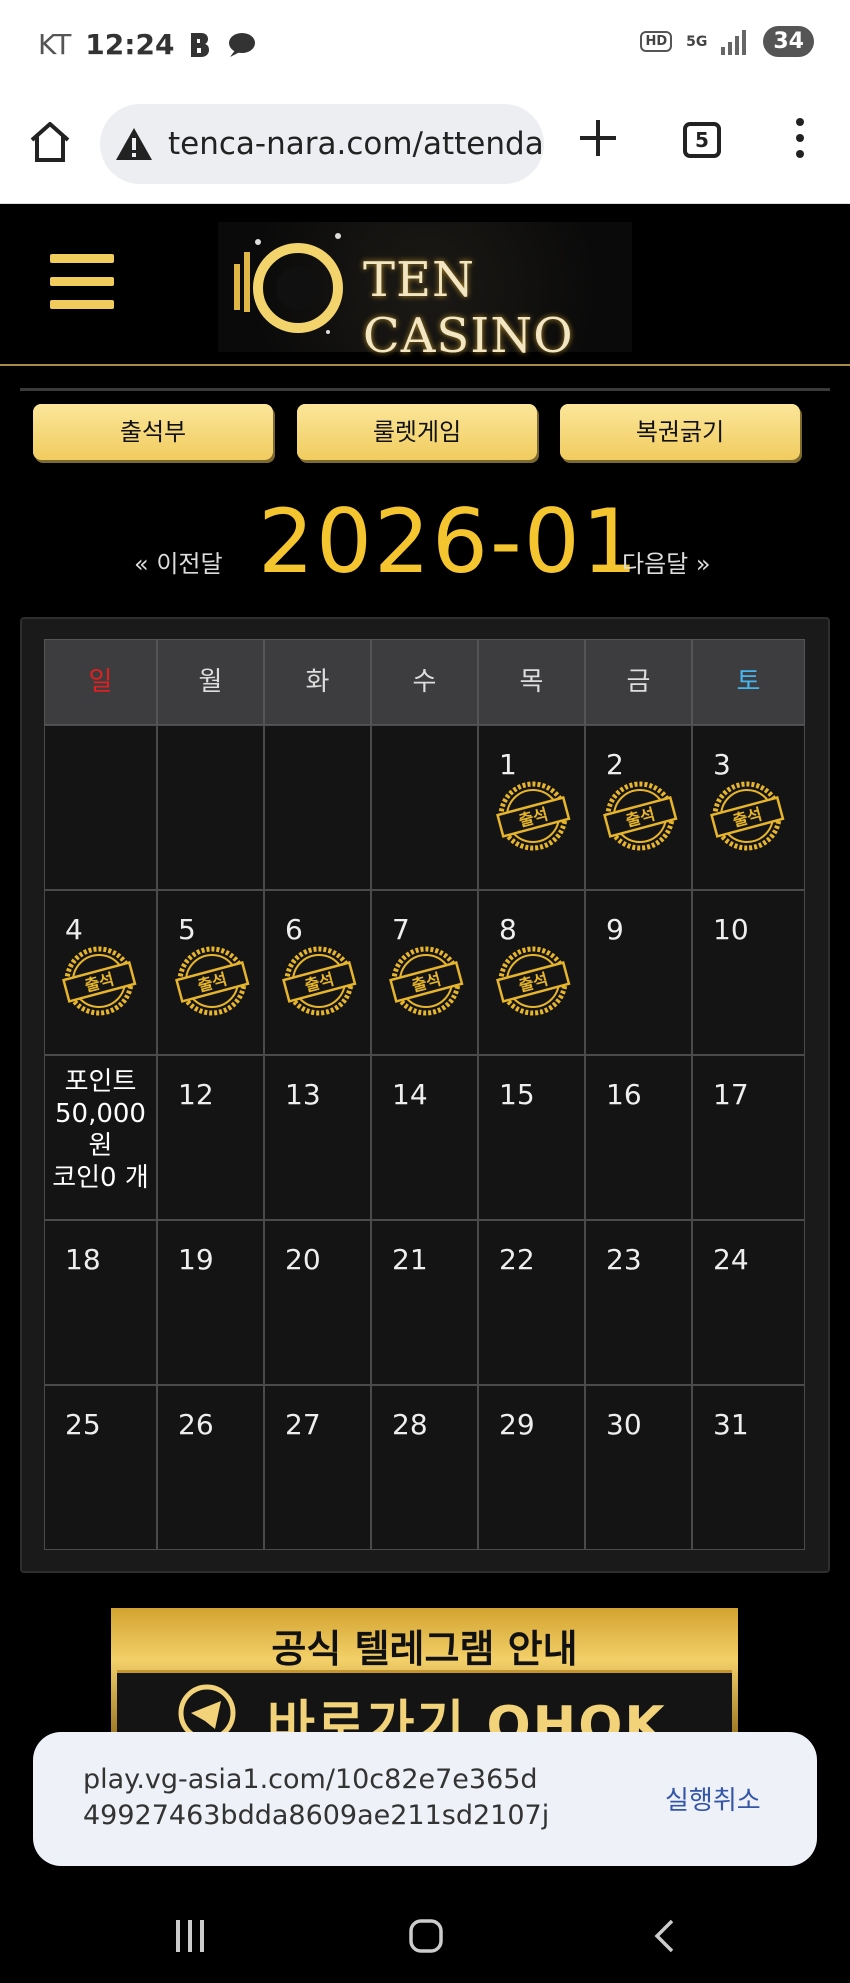  What do you see at coordinates (638, 972) in the screenshot?
I see `calendar-day-cell: 9` at bounding box center [638, 972].